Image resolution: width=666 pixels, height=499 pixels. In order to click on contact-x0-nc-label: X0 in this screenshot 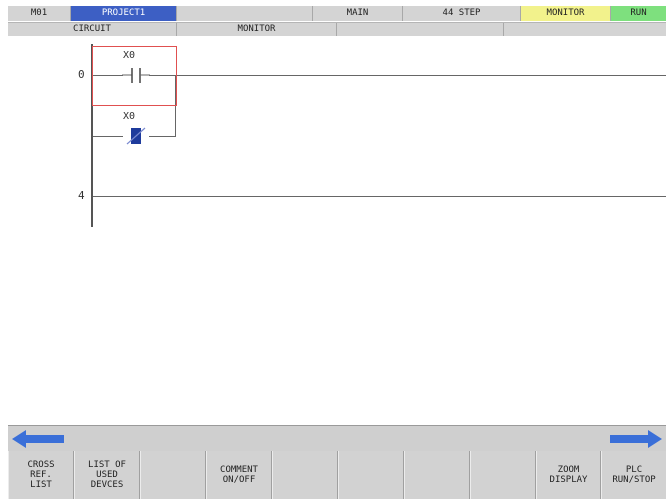, I will do `click(129, 116)`.